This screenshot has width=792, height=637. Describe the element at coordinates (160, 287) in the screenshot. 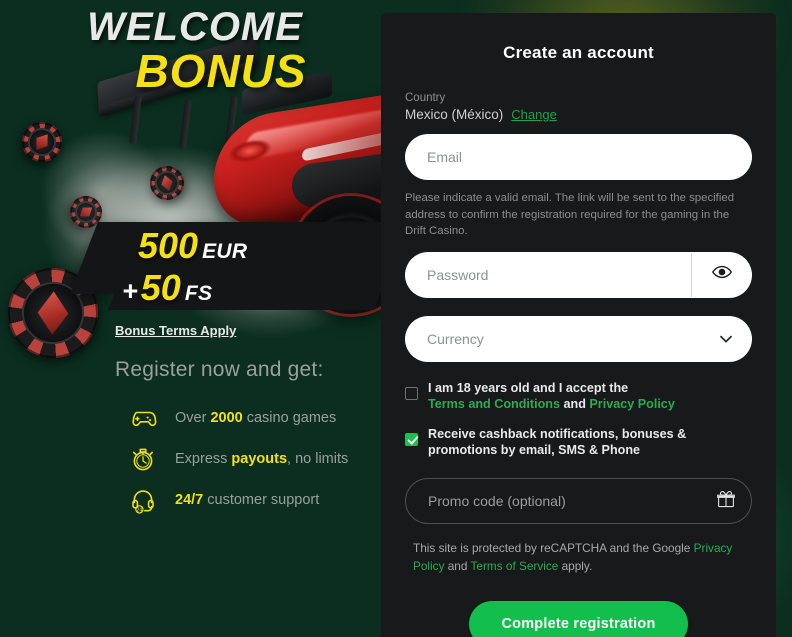

I see `bonus-spins-value: 50` at that location.